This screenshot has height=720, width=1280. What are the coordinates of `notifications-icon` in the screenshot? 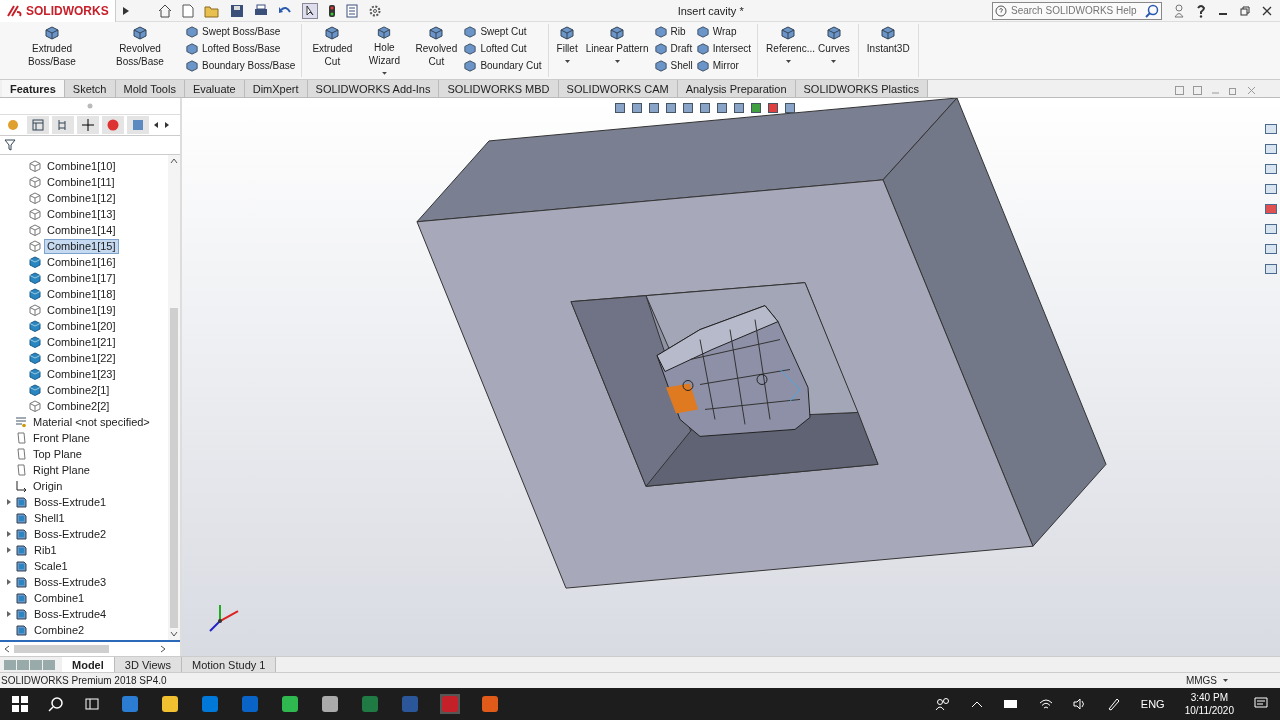 It's located at (1261, 704).